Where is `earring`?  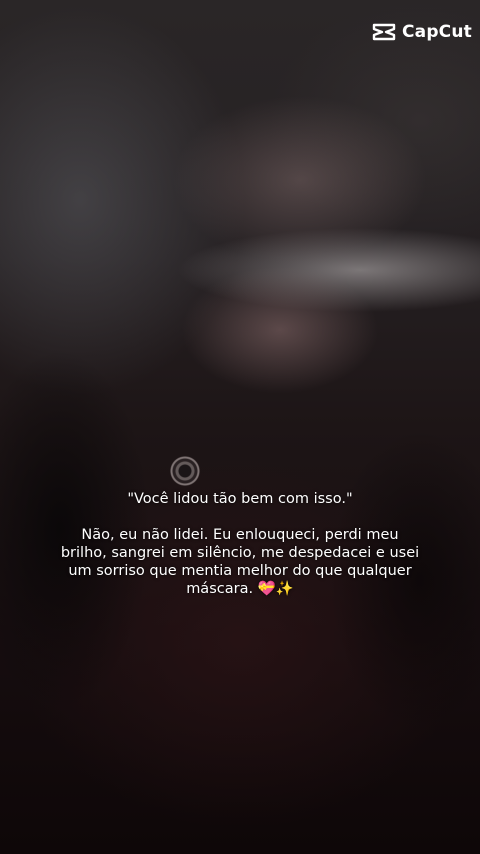
earring is located at coordinates (185, 471).